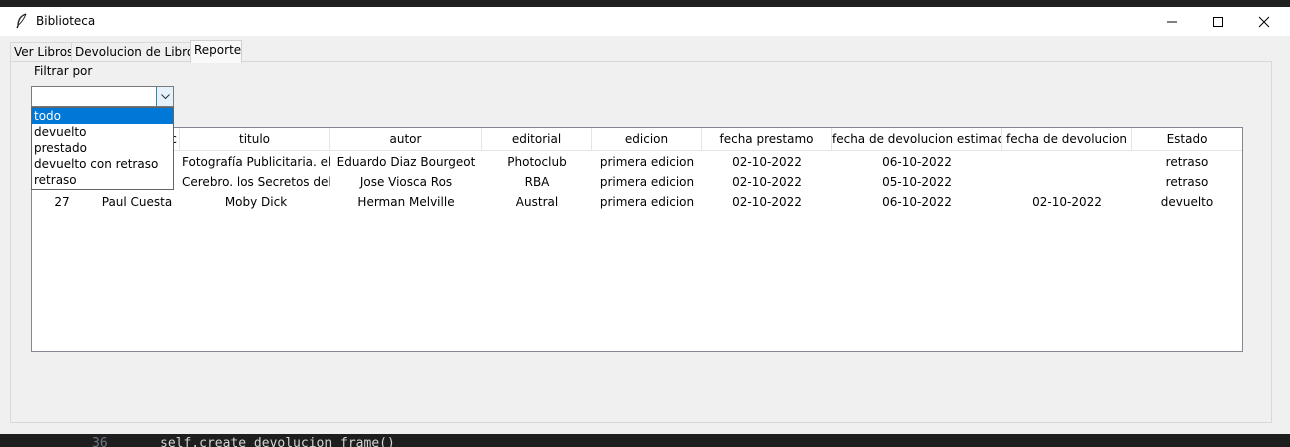  Describe the element at coordinates (645, 21) in the screenshot. I see `title-bar: Biblioteca` at that location.